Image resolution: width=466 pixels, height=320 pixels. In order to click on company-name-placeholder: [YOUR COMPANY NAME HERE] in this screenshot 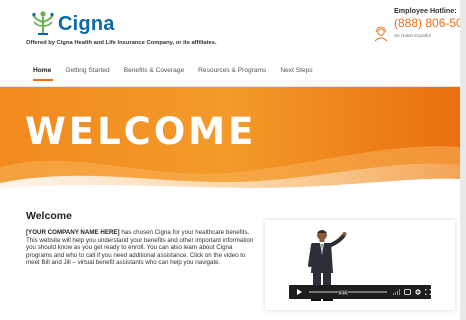, I will do `click(73, 232)`.